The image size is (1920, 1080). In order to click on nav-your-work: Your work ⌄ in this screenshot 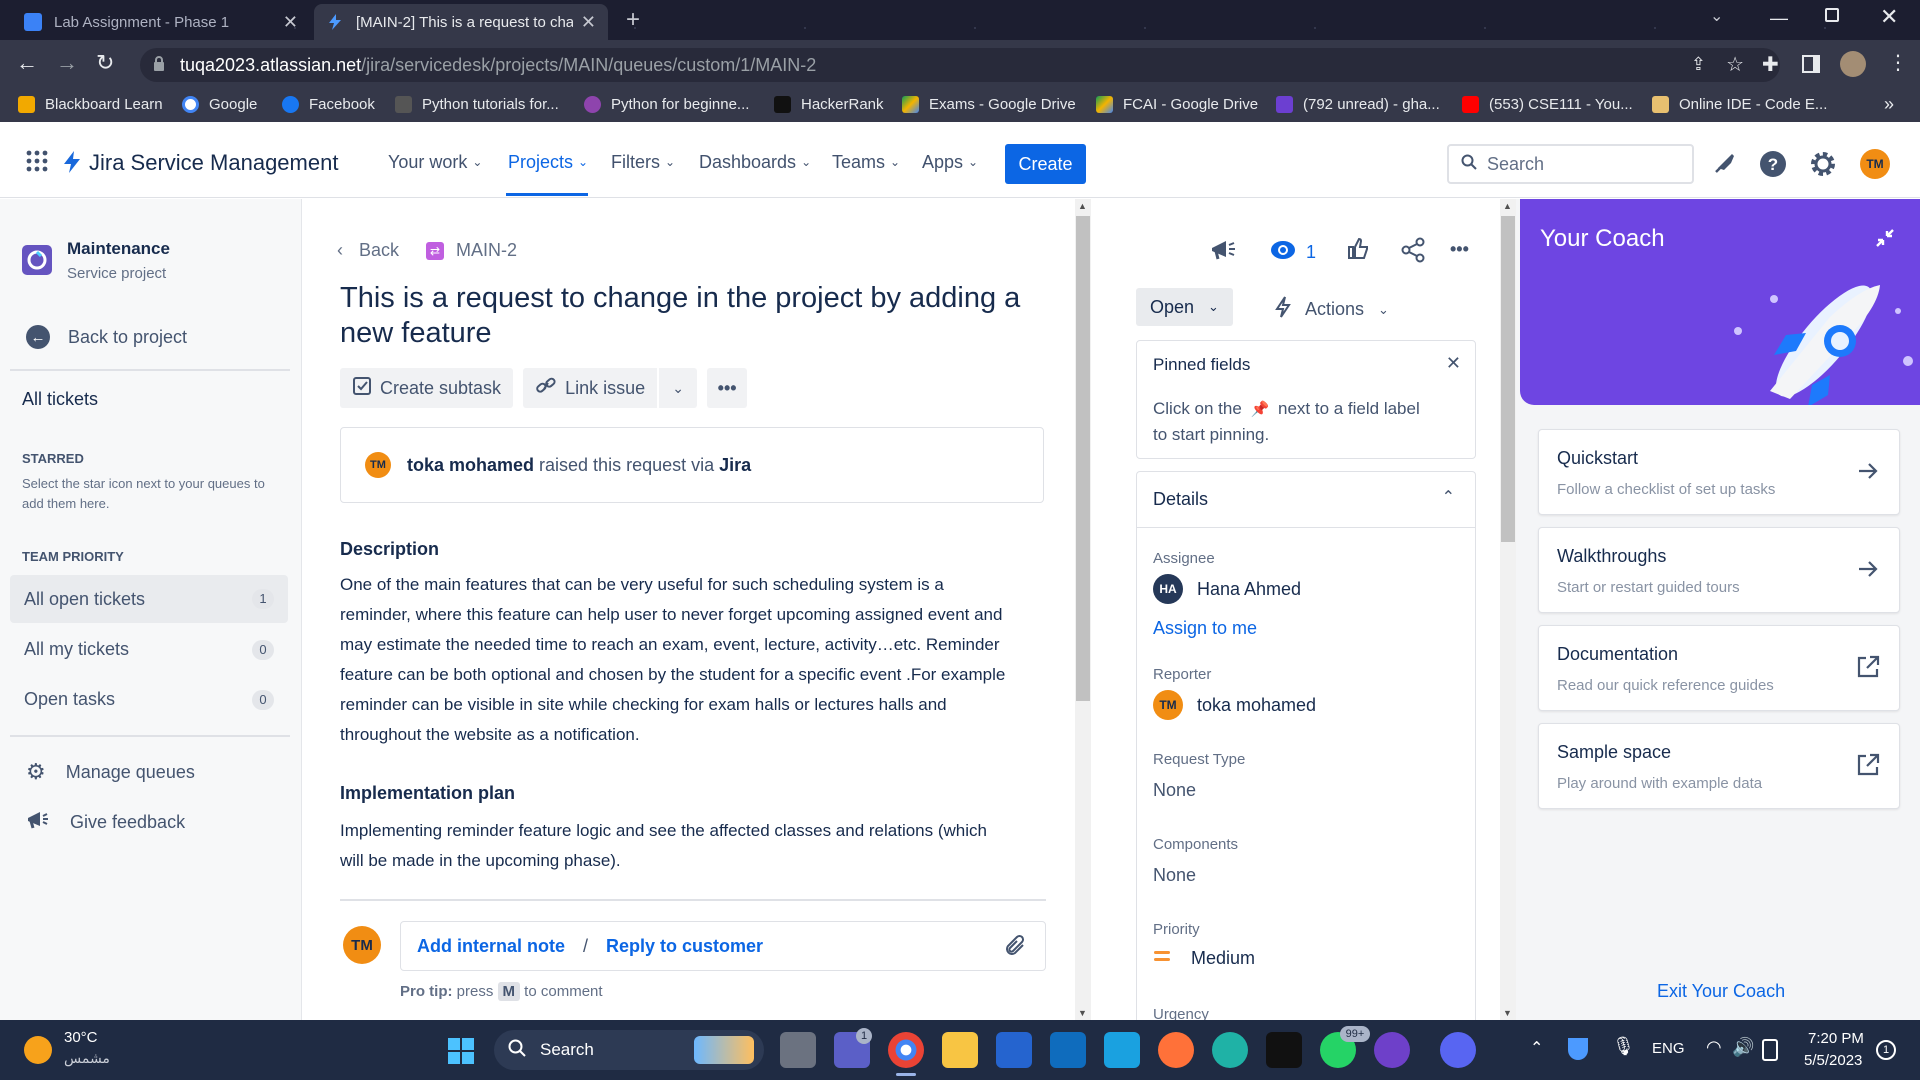, I will do `click(435, 162)`.